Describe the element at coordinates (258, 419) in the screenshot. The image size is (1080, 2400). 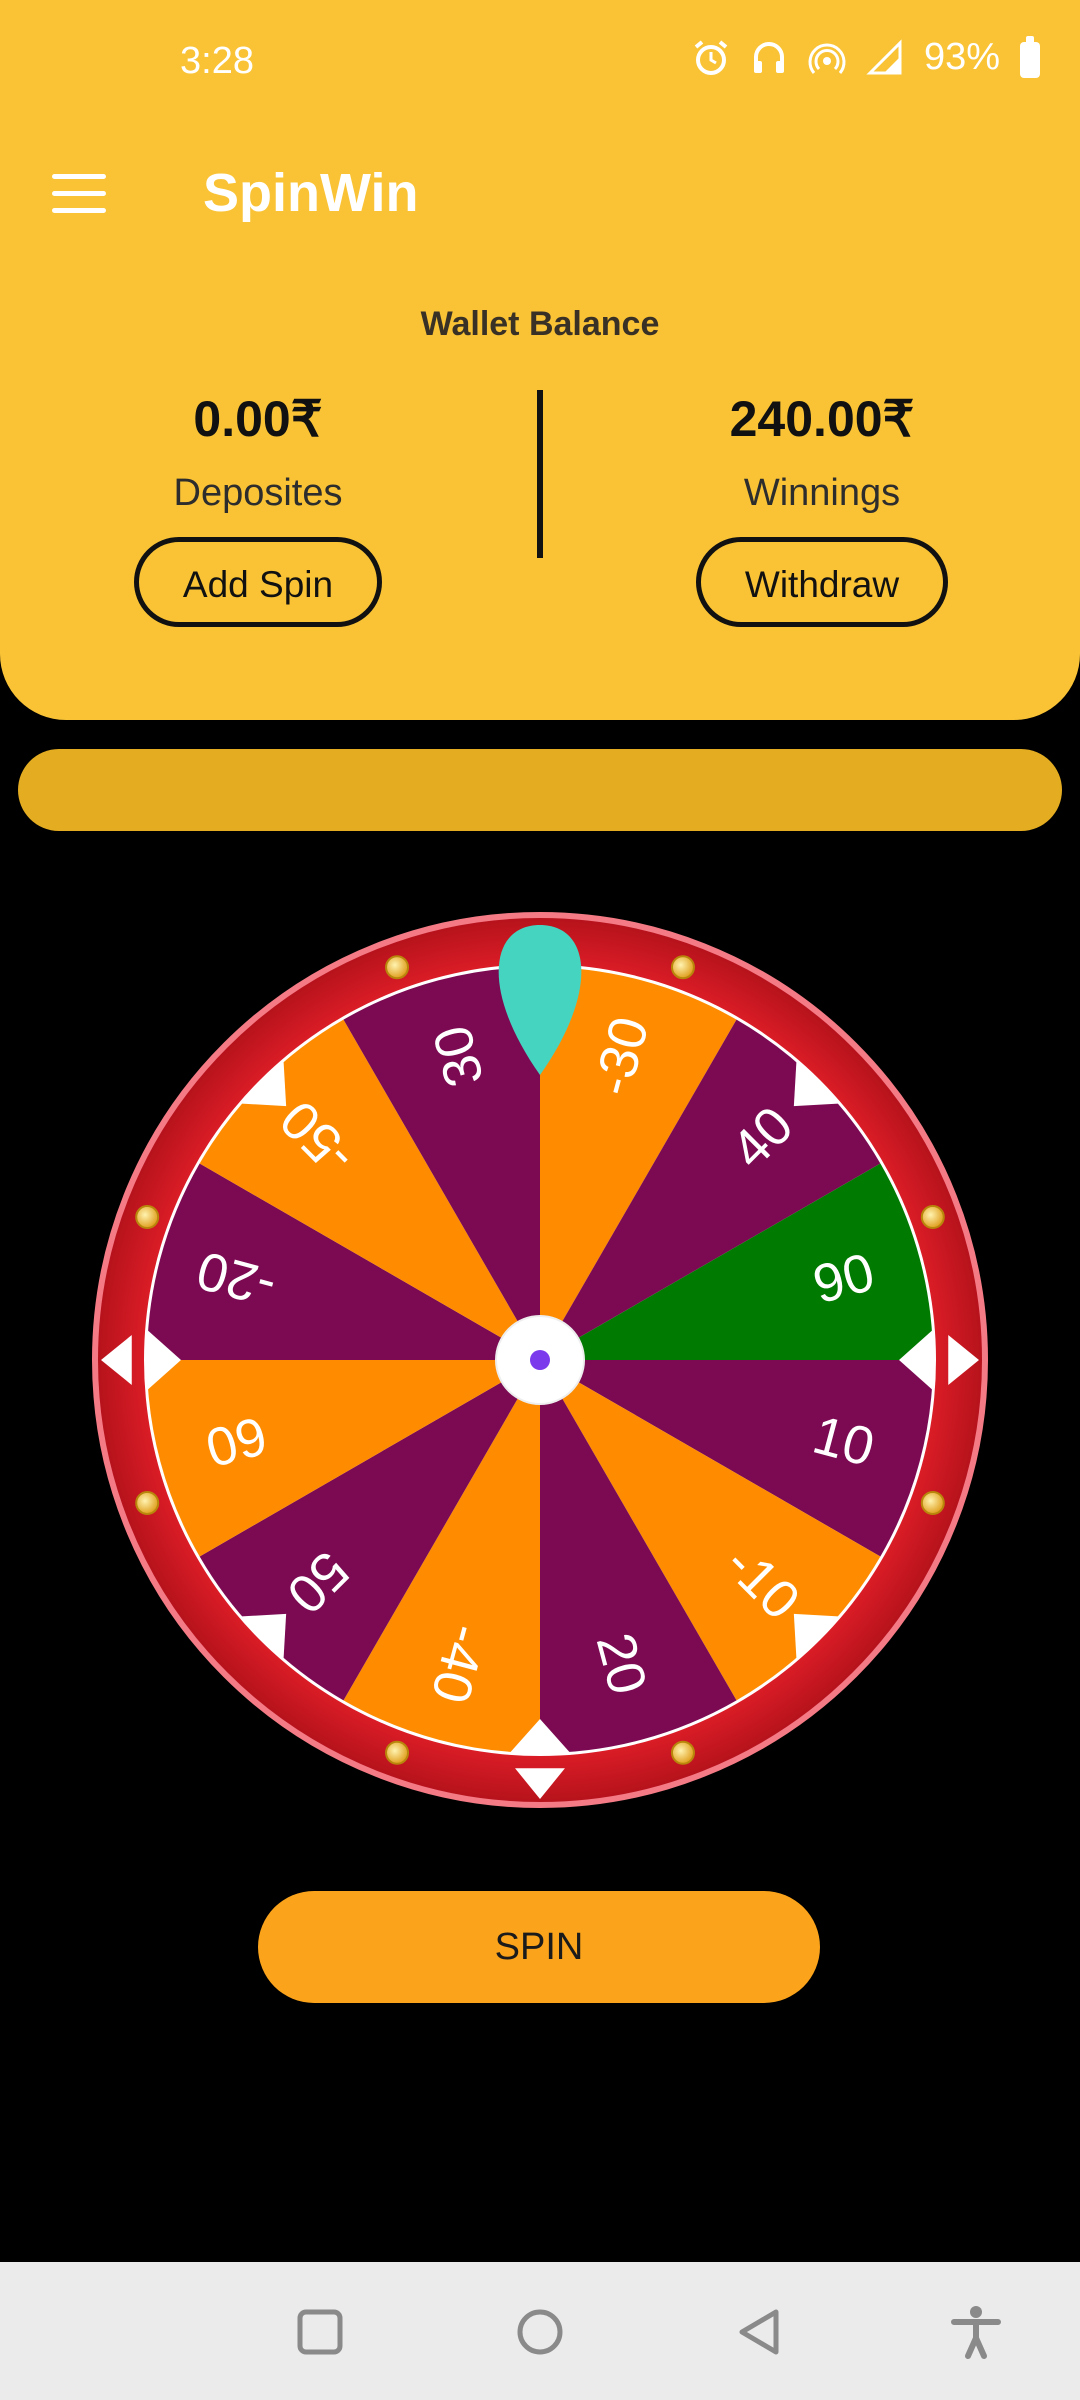
I see `deposits-amount: 0.00₹` at that location.